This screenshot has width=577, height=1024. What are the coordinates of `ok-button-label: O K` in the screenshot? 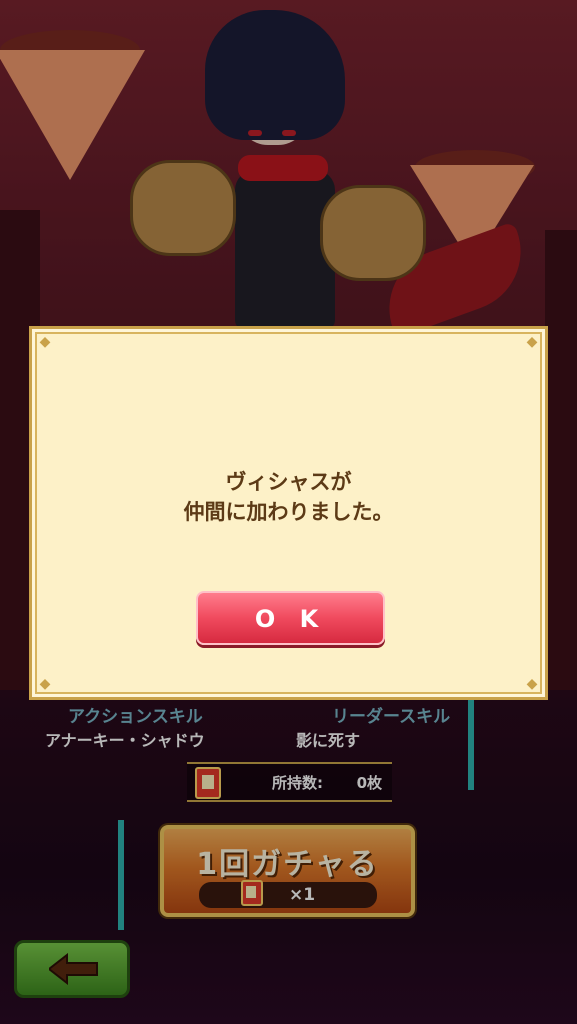 It's located at (290, 619).